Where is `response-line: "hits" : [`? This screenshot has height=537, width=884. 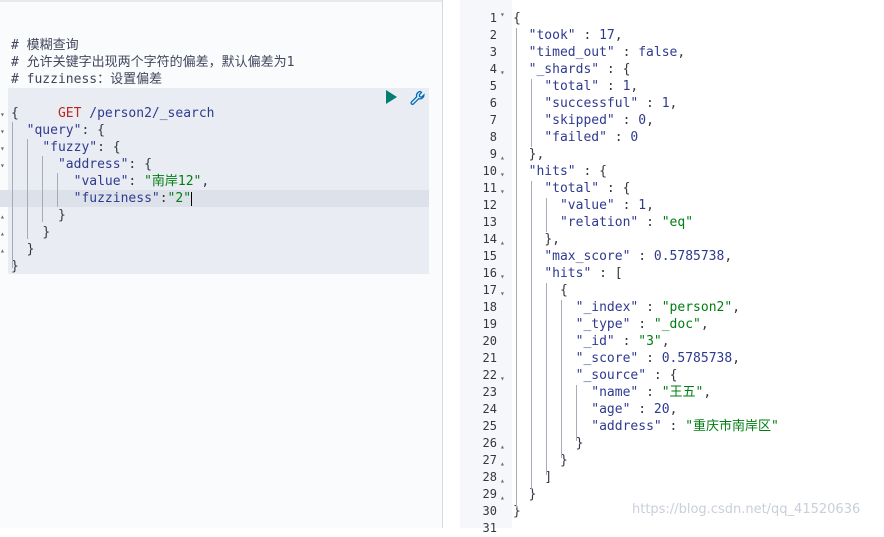
response-line: "hits" : [ is located at coordinates (583, 273).